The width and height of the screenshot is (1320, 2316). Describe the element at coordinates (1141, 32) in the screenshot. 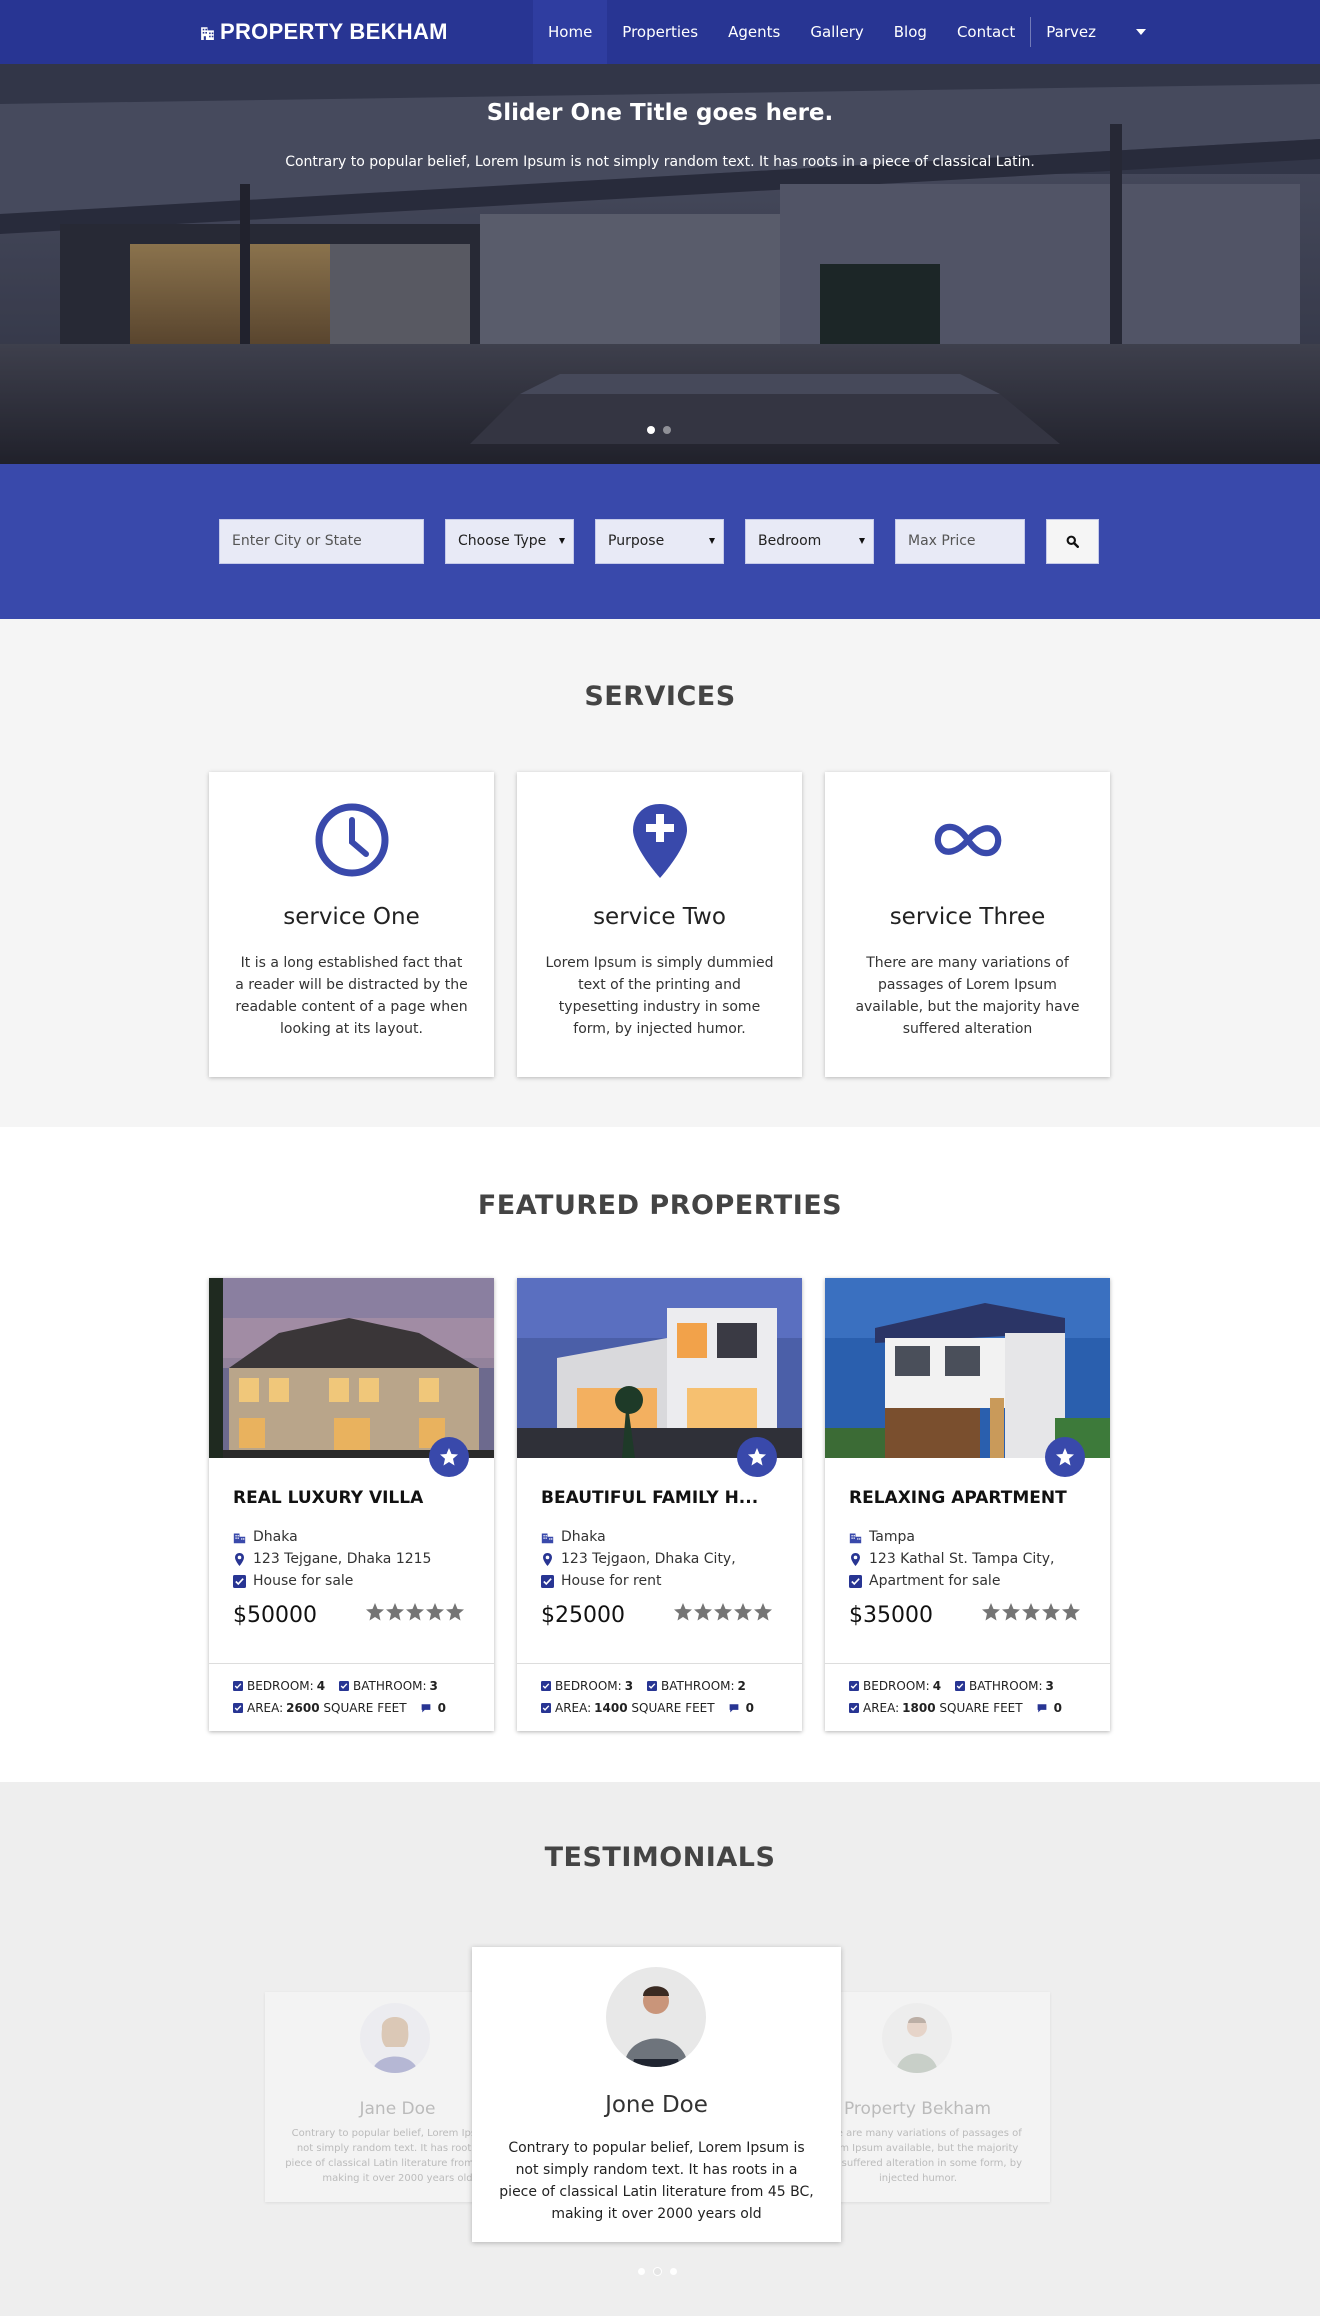

I see `chevron-down-icon` at that location.